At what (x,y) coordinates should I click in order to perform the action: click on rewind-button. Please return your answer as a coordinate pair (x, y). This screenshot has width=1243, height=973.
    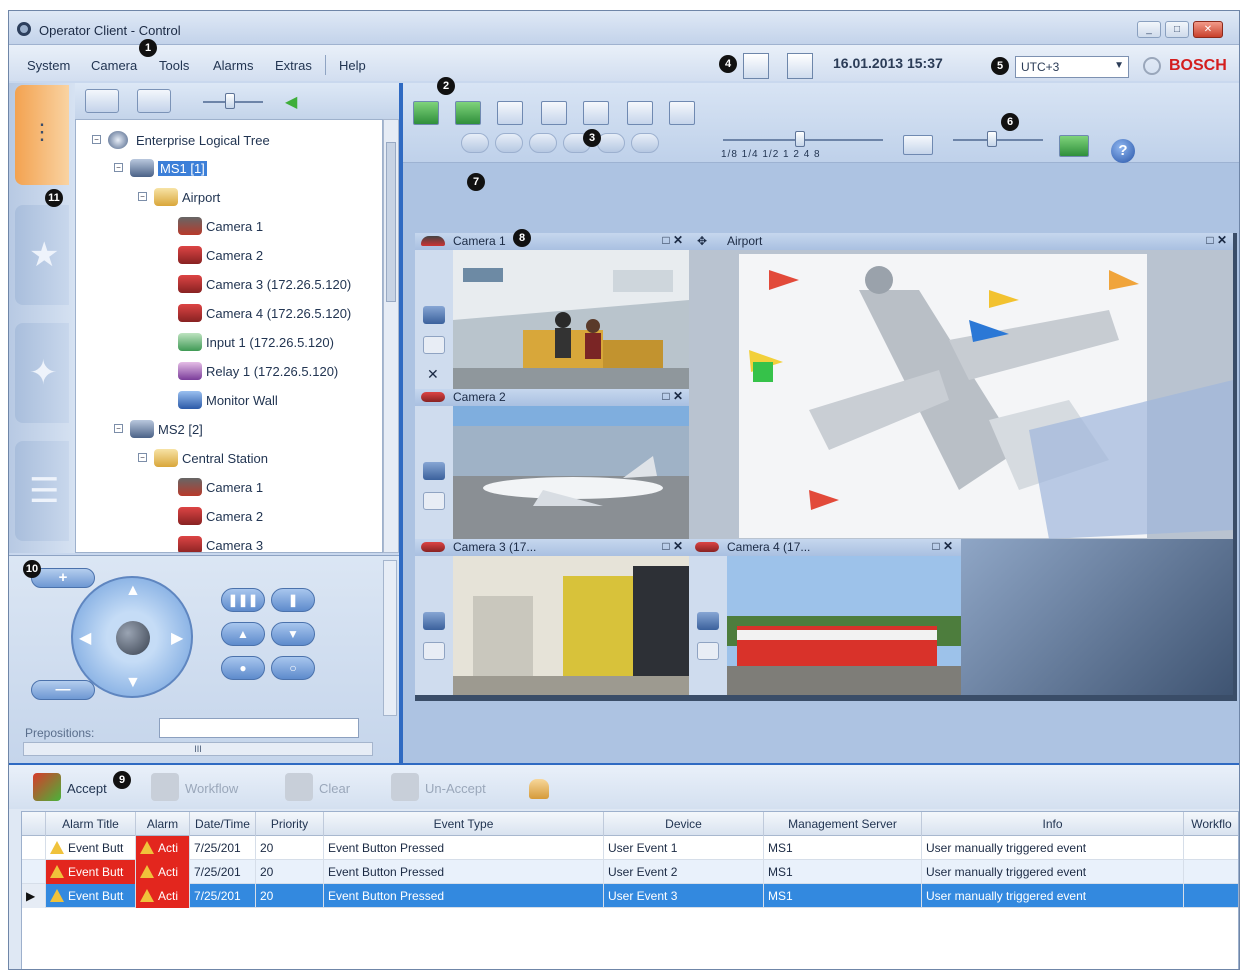
    Looking at the image, I should click on (475, 143).